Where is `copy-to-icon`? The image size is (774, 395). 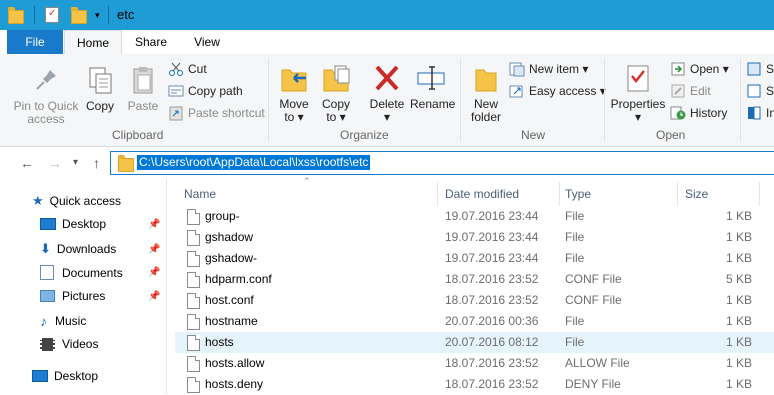 copy-to-icon is located at coordinates (336, 78).